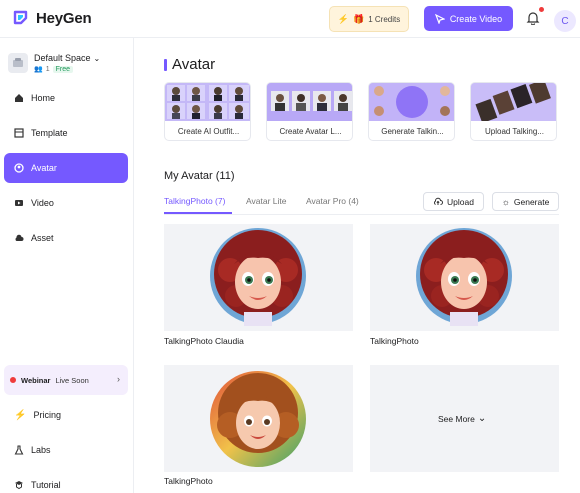  I want to click on sidebar-item-label: Home, so click(43, 98).